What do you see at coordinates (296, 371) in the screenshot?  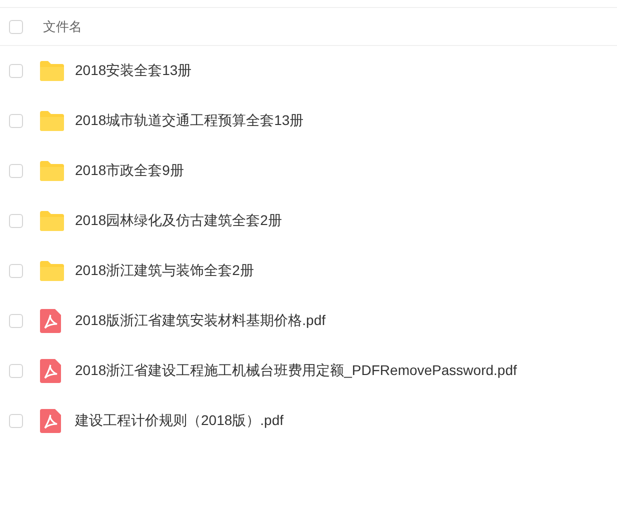 I see `file-name: 2018浙江省建设工程施工机械台班费用定额_PDFRemovePassword.pdf` at bounding box center [296, 371].